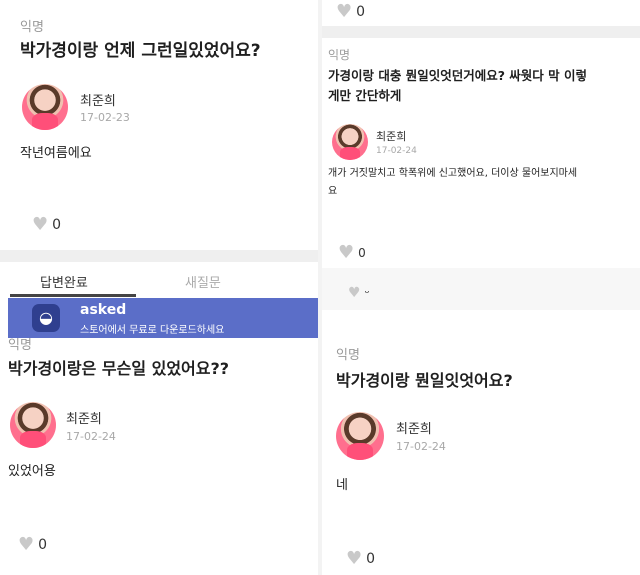 The width and height of the screenshot is (640, 575). I want to click on tab-bar: 답변완료 새질문, so click(159, 280).